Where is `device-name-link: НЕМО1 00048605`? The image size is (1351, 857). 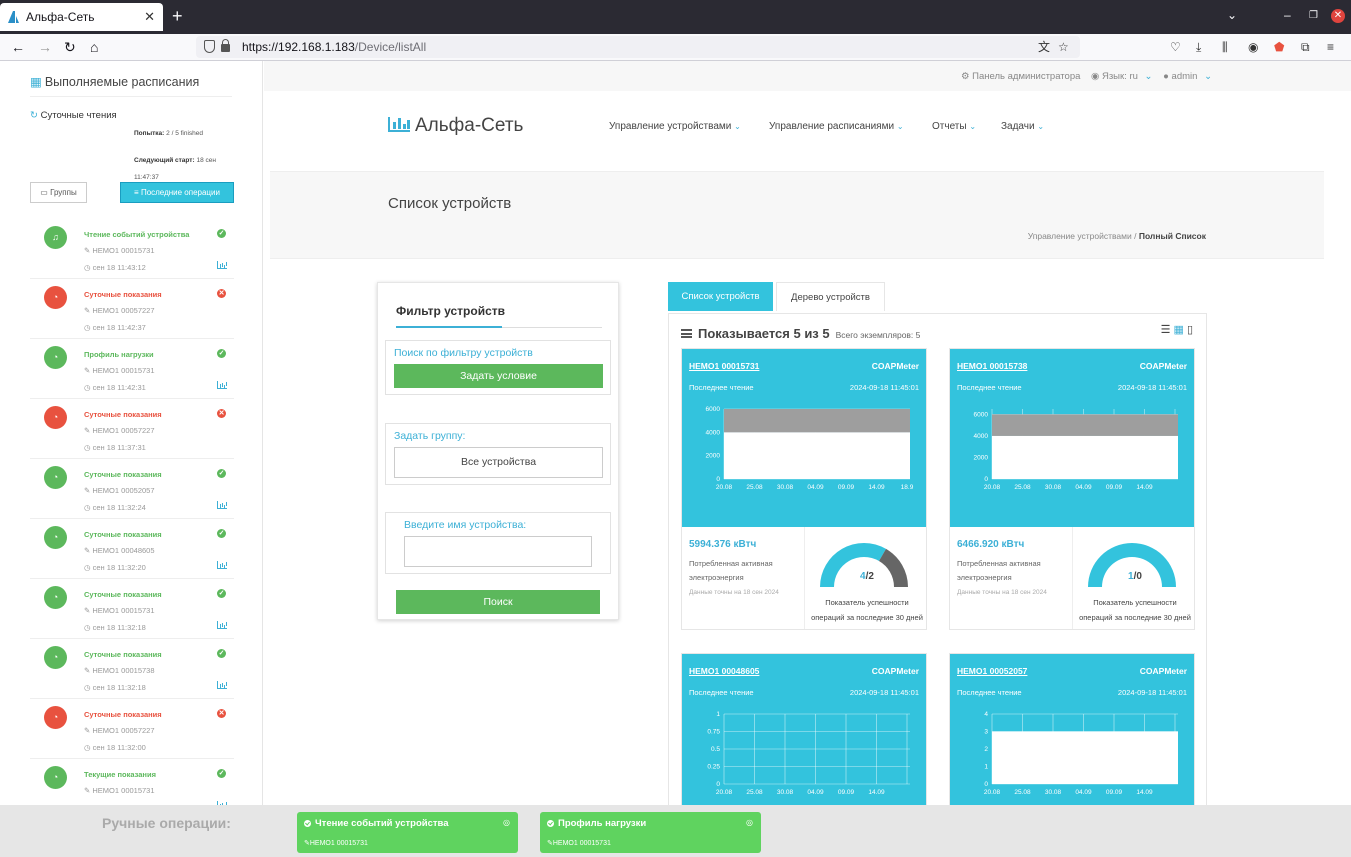 device-name-link: НЕМО1 00048605 is located at coordinates (724, 671).